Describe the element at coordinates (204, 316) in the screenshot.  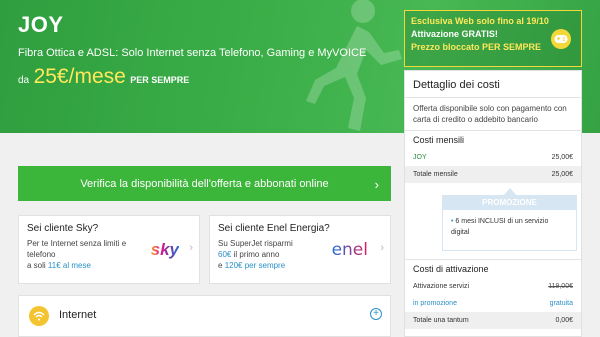
I see `internet-section-header: Internet +` at that location.